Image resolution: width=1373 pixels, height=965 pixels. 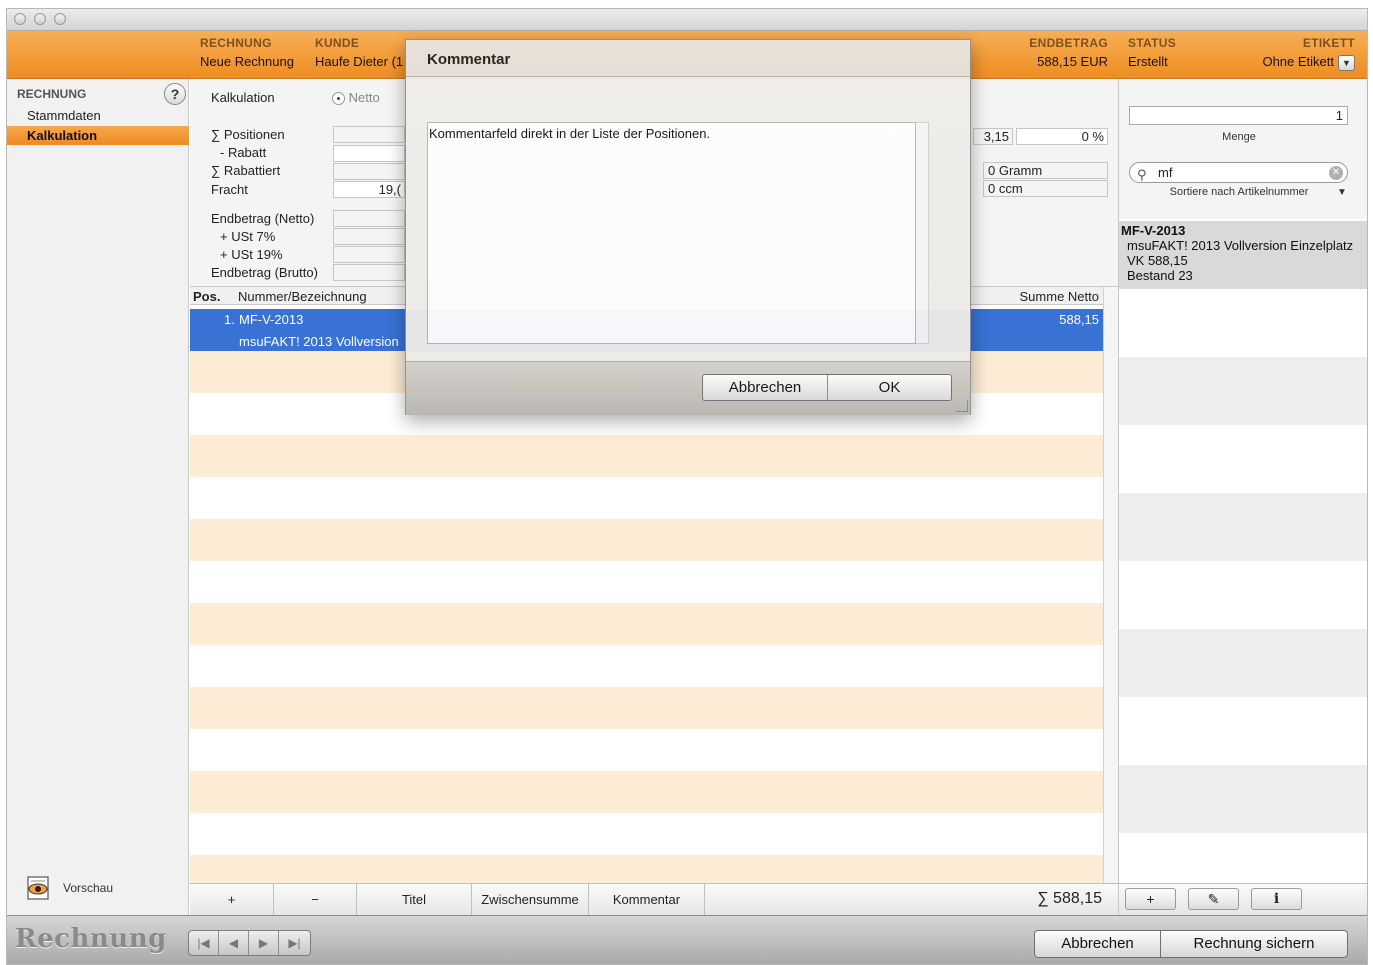 What do you see at coordinates (1242, 899) in the screenshot?
I see `article-toolbar: + ✎ i` at bounding box center [1242, 899].